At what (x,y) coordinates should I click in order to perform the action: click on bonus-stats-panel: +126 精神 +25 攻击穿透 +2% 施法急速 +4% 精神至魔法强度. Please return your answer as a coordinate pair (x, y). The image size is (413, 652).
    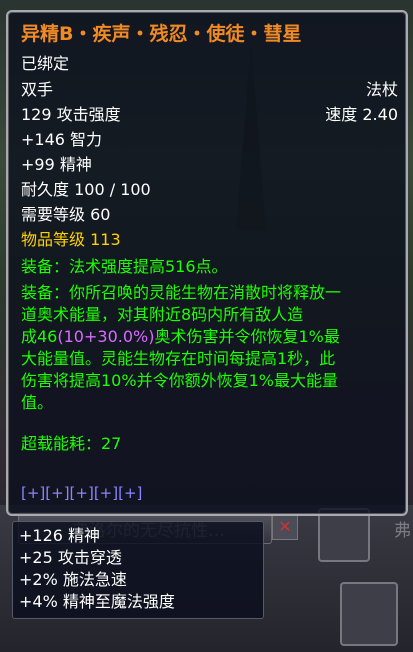
    Looking at the image, I should click on (138, 570).